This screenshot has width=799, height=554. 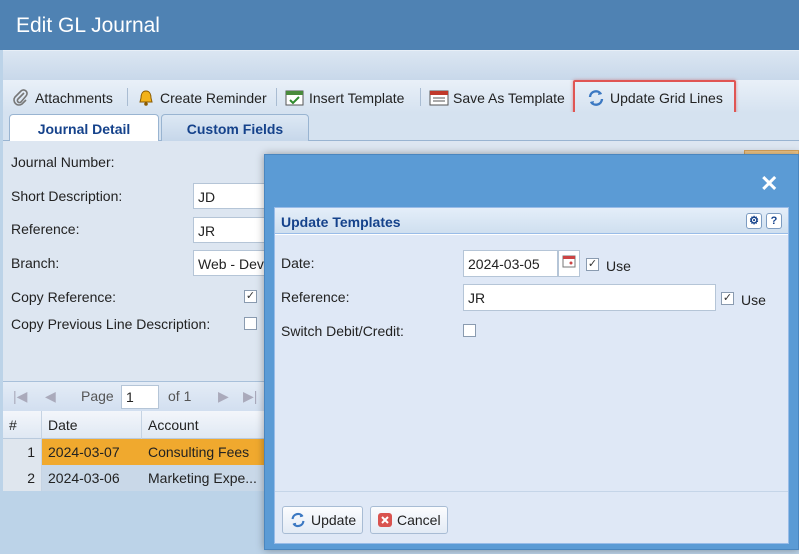 I want to click on row-number: 1, so click(x=22, y=452).